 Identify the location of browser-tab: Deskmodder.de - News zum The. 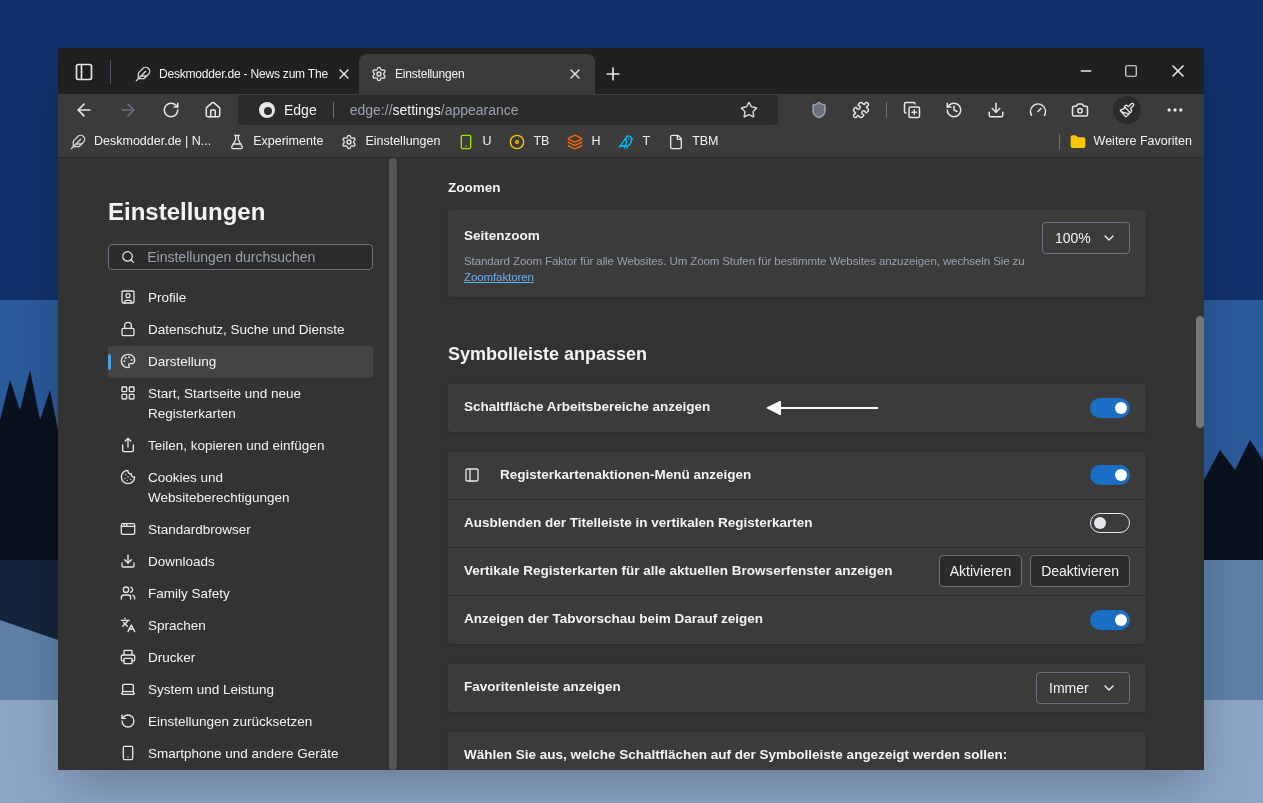
(241, 74).